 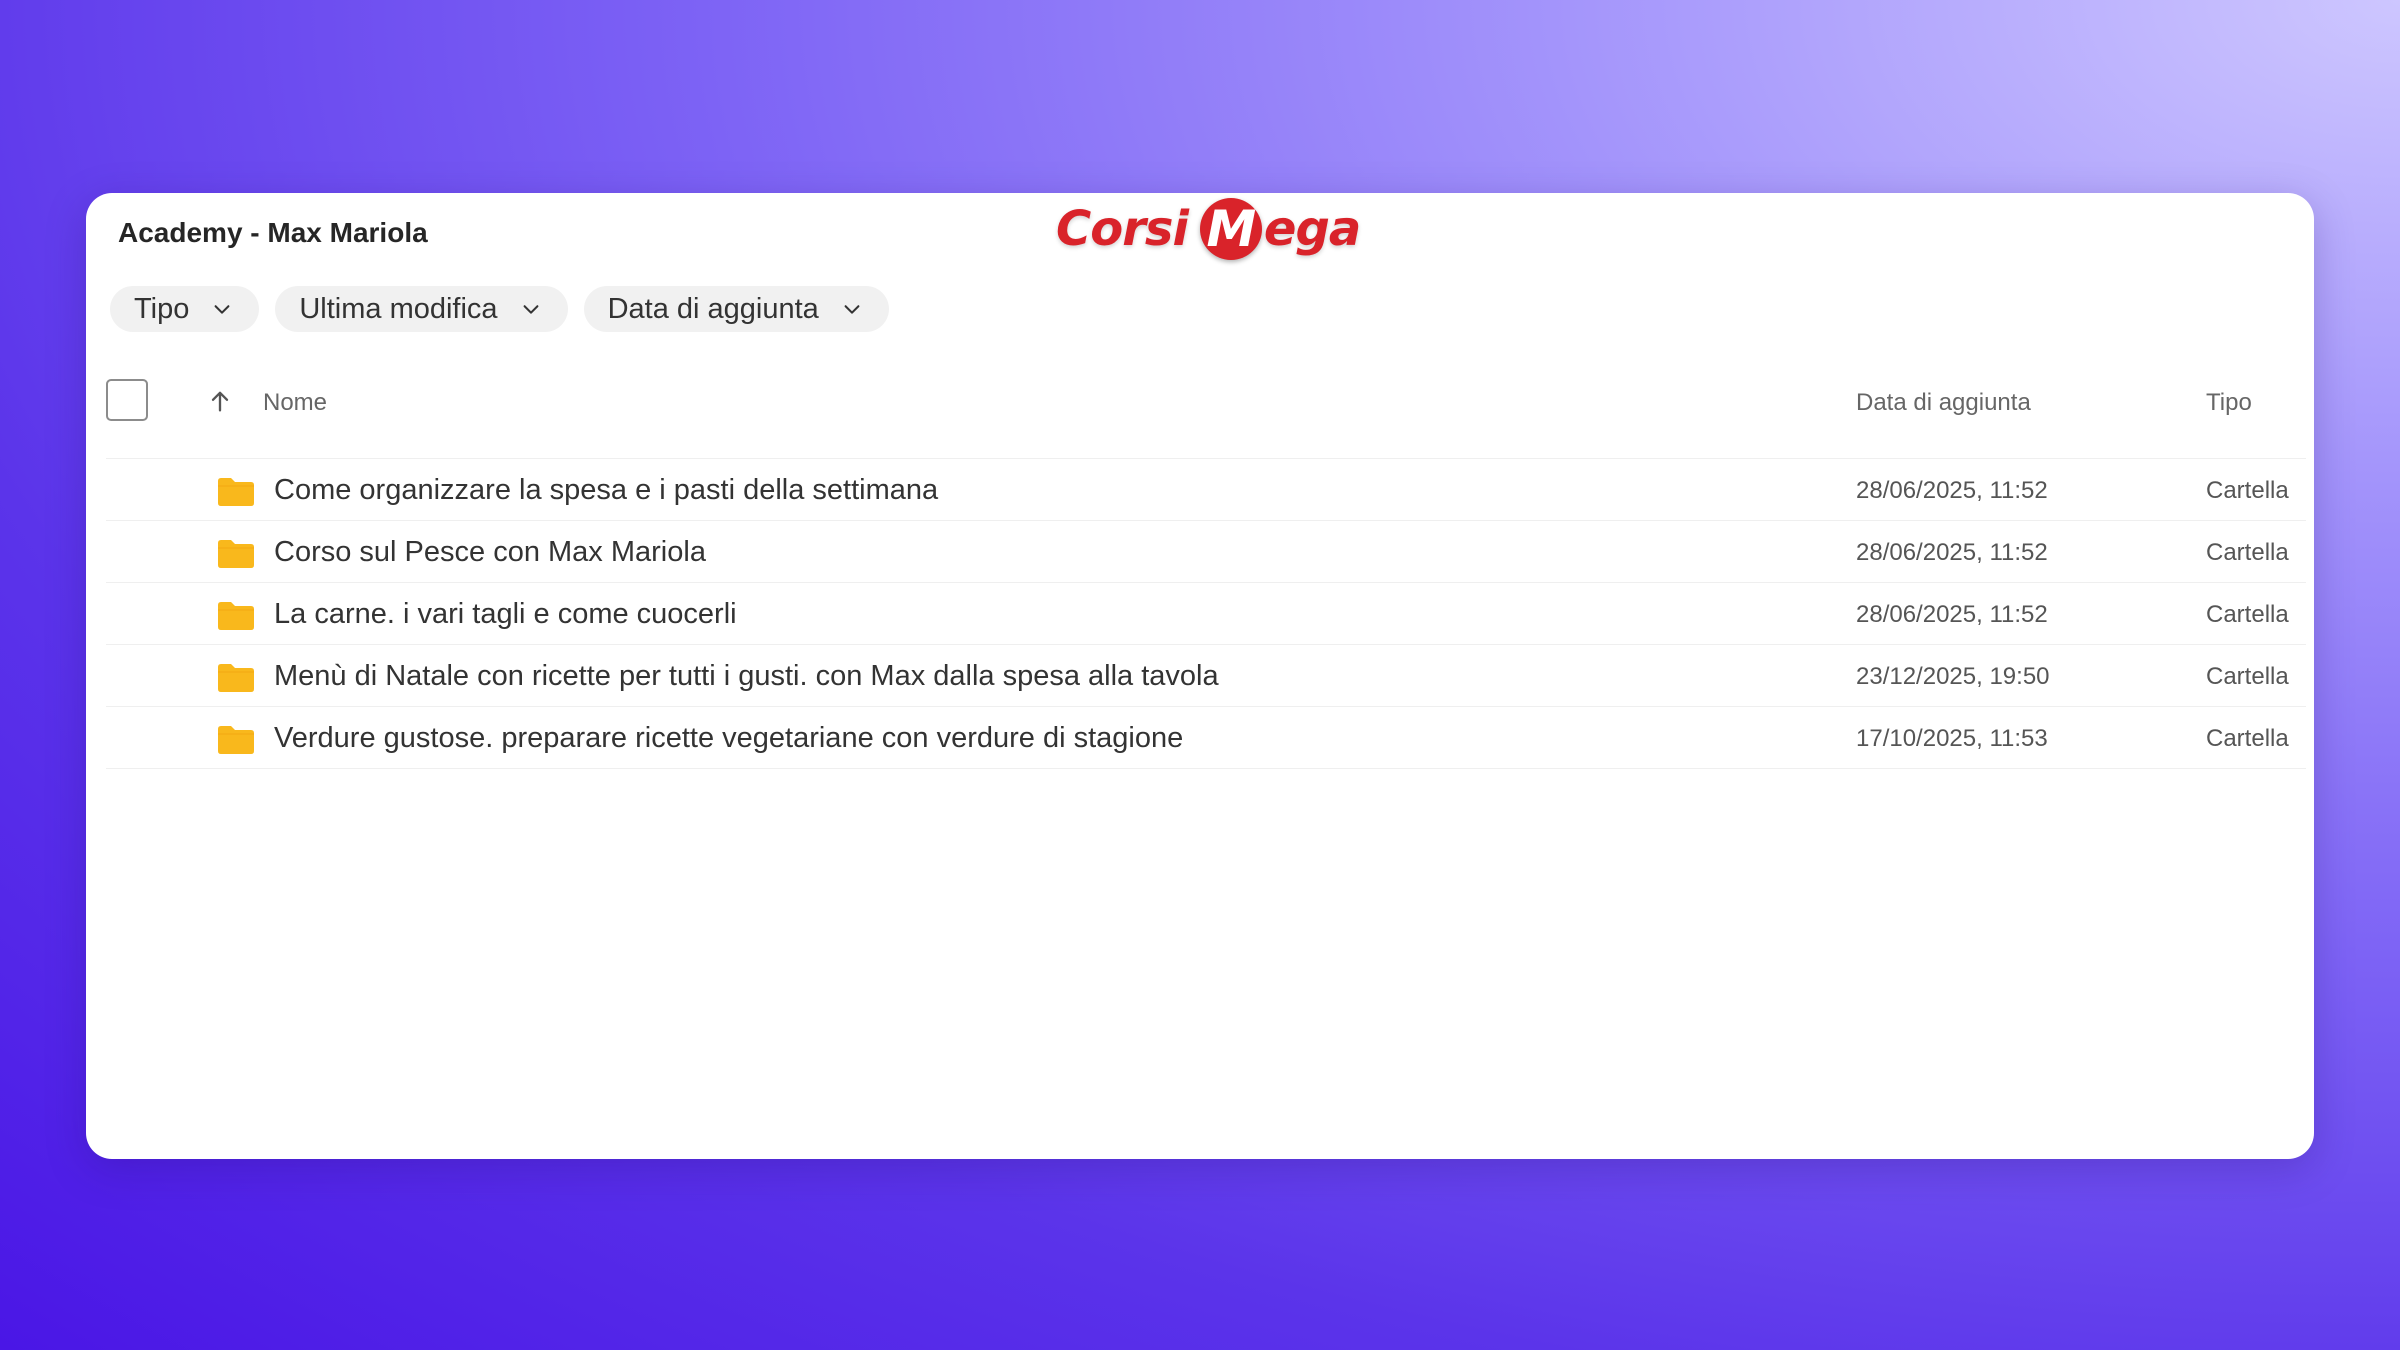 I want to click on page-title: Academy - Max Mariola, so click(x=273, y=232).